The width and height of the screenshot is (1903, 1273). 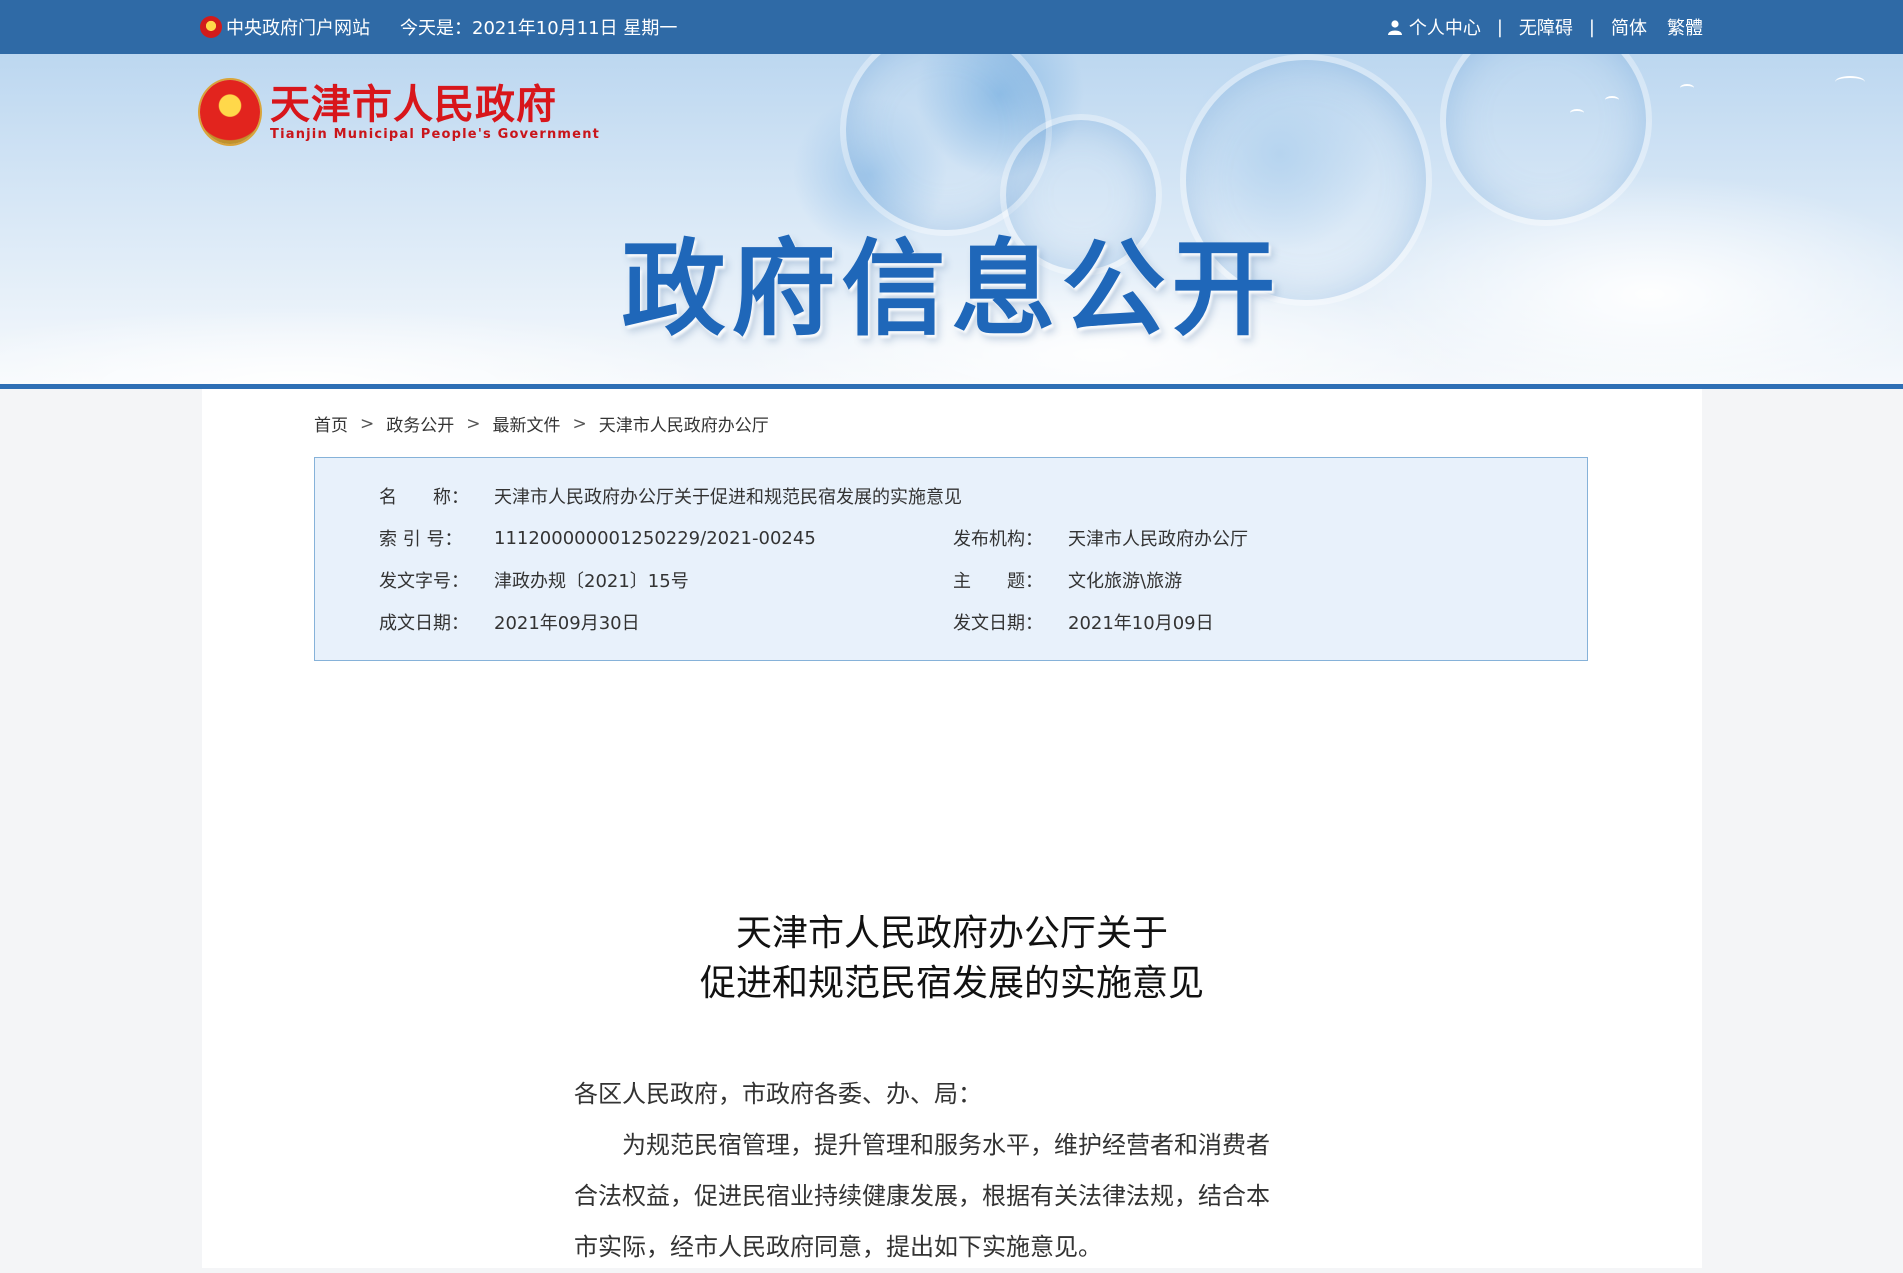 I want to click on logo-english-name: Tianjin Municipal People's Government, so click(x=435, y=134).